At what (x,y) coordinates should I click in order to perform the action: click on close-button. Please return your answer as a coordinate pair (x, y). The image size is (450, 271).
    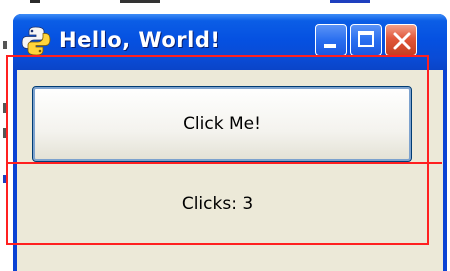
    Looking at the image, I should click on (401, 40).